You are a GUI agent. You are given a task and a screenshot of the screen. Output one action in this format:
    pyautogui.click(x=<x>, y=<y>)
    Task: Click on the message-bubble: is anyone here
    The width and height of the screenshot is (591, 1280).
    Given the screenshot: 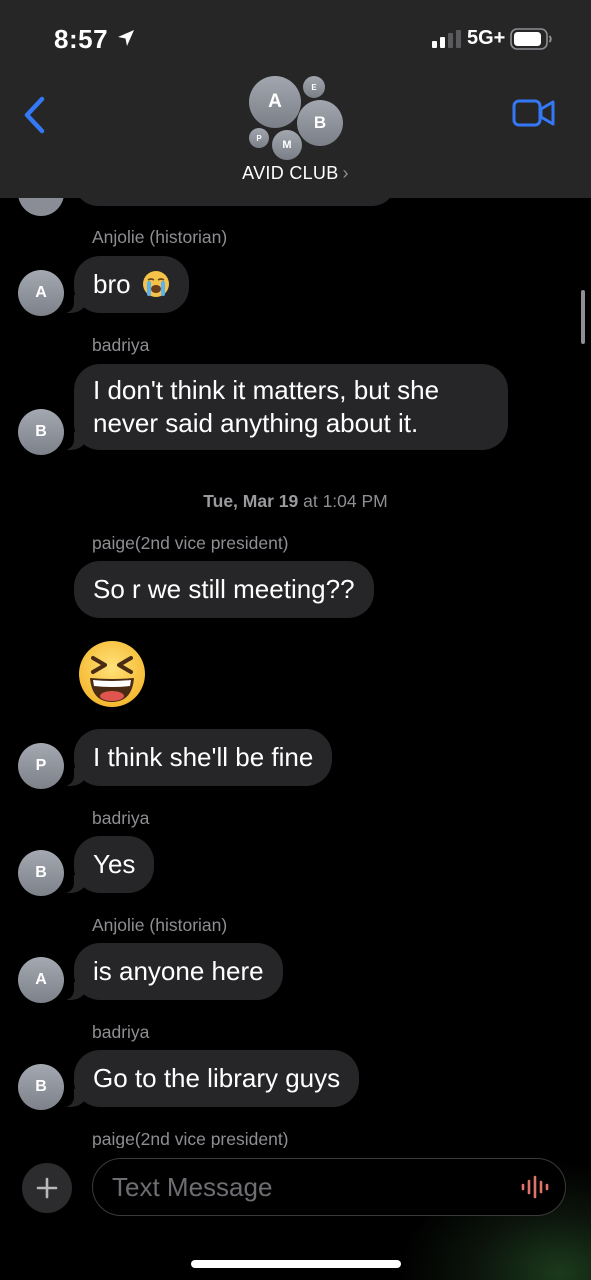 What is the action you would take?
    pyautogui.click(x=173, y=971)
    